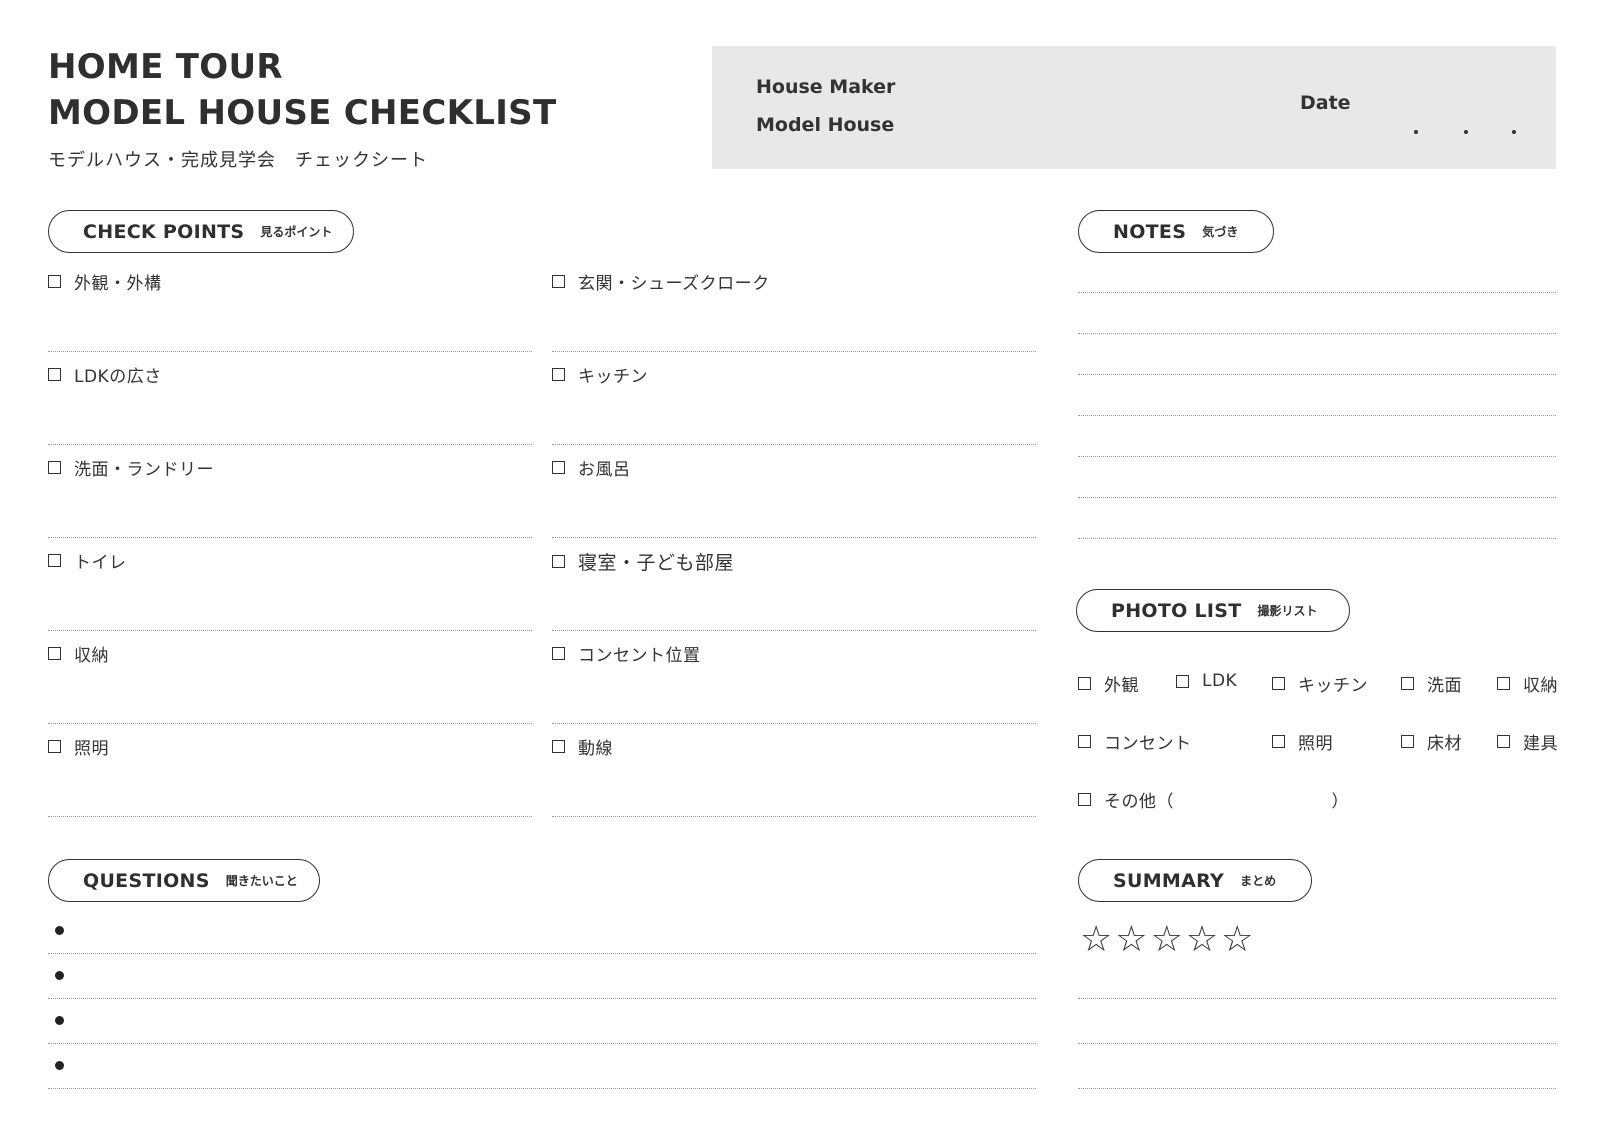 This screenshot has height=1131, width=1600. What do you see at coordinates (165, 67) in the screenshot?
I see `title-line-1: HOME TOUR` at bounding box center [165, 67].